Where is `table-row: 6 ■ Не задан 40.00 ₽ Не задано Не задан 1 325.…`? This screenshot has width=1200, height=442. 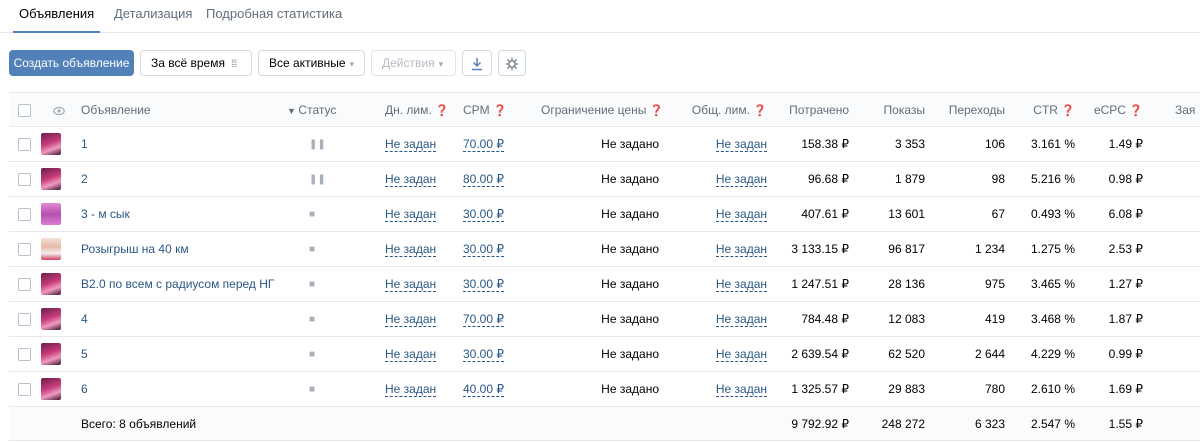
table-row: 6 ■ Не задан 40.00 ₽ Не задано Не задан 1 325.… is located at coordinates (604, 389).